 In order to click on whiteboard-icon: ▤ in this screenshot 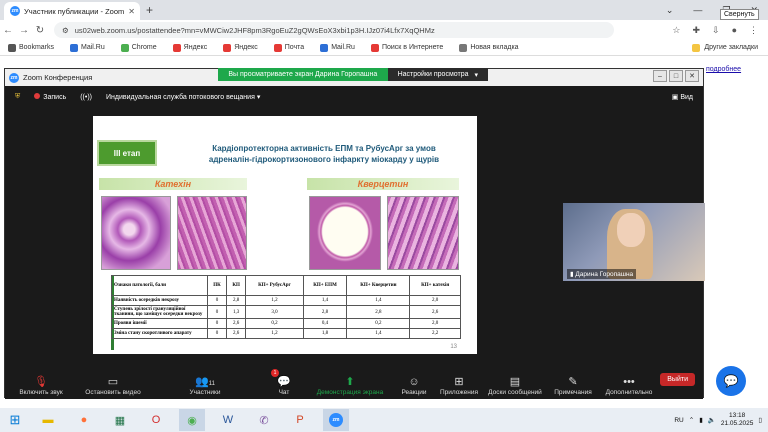, I will do `click(515, 382)`.